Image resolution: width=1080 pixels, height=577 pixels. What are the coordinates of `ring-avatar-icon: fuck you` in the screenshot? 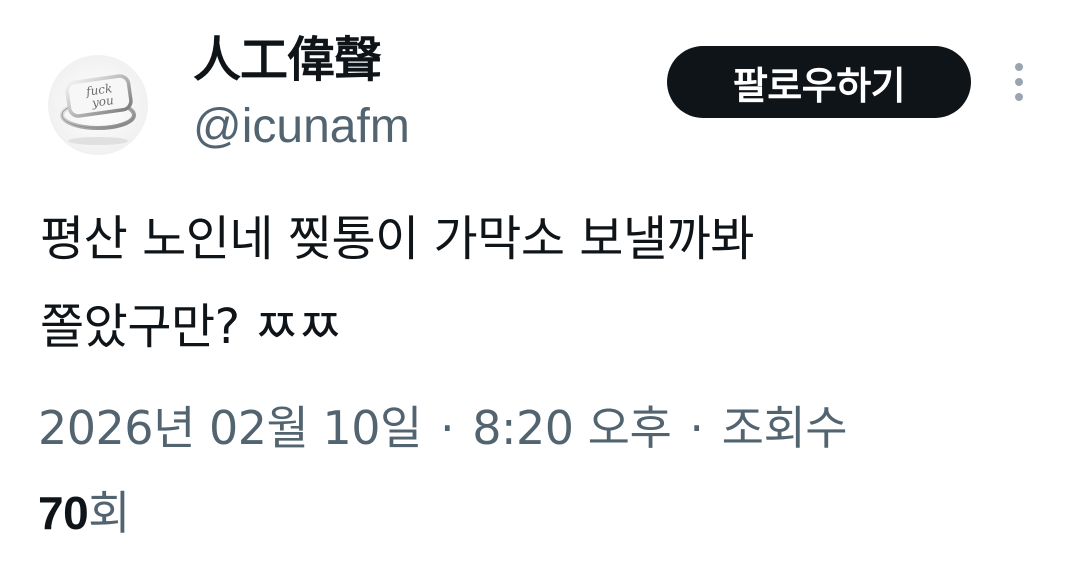 It's located at (98, 105).